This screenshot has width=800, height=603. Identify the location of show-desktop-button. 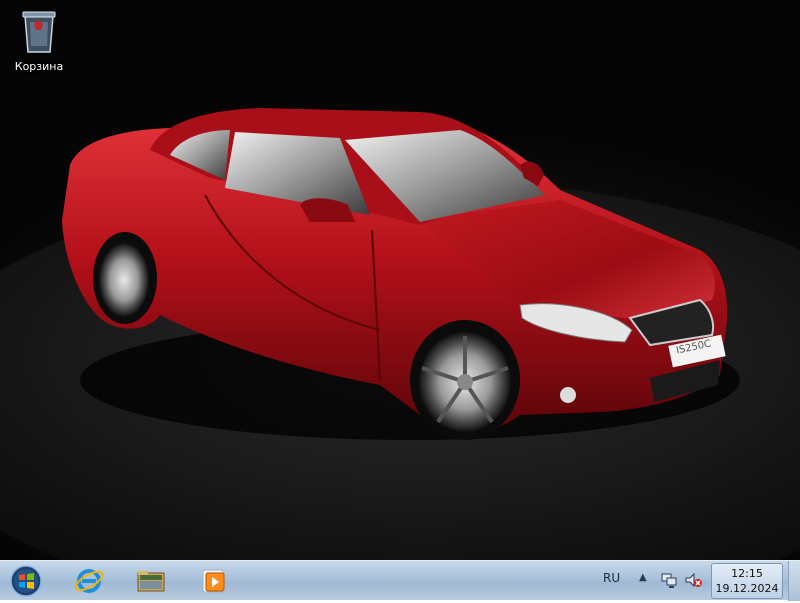
(794, 581).